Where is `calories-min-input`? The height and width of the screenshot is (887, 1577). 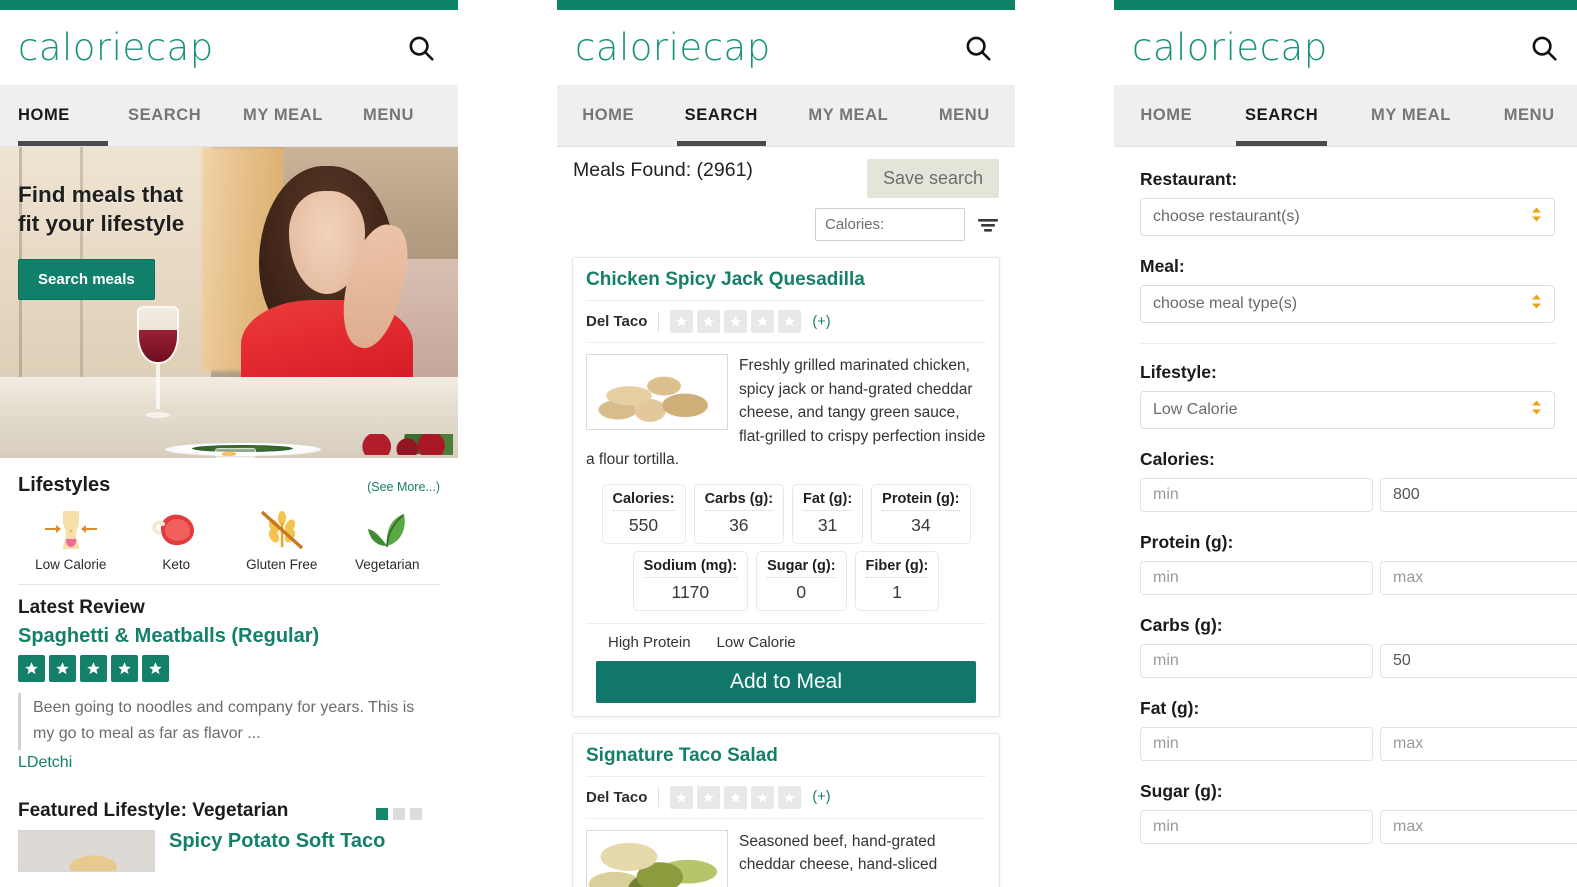 calories-min-input is located at coordinates (1256, 495).